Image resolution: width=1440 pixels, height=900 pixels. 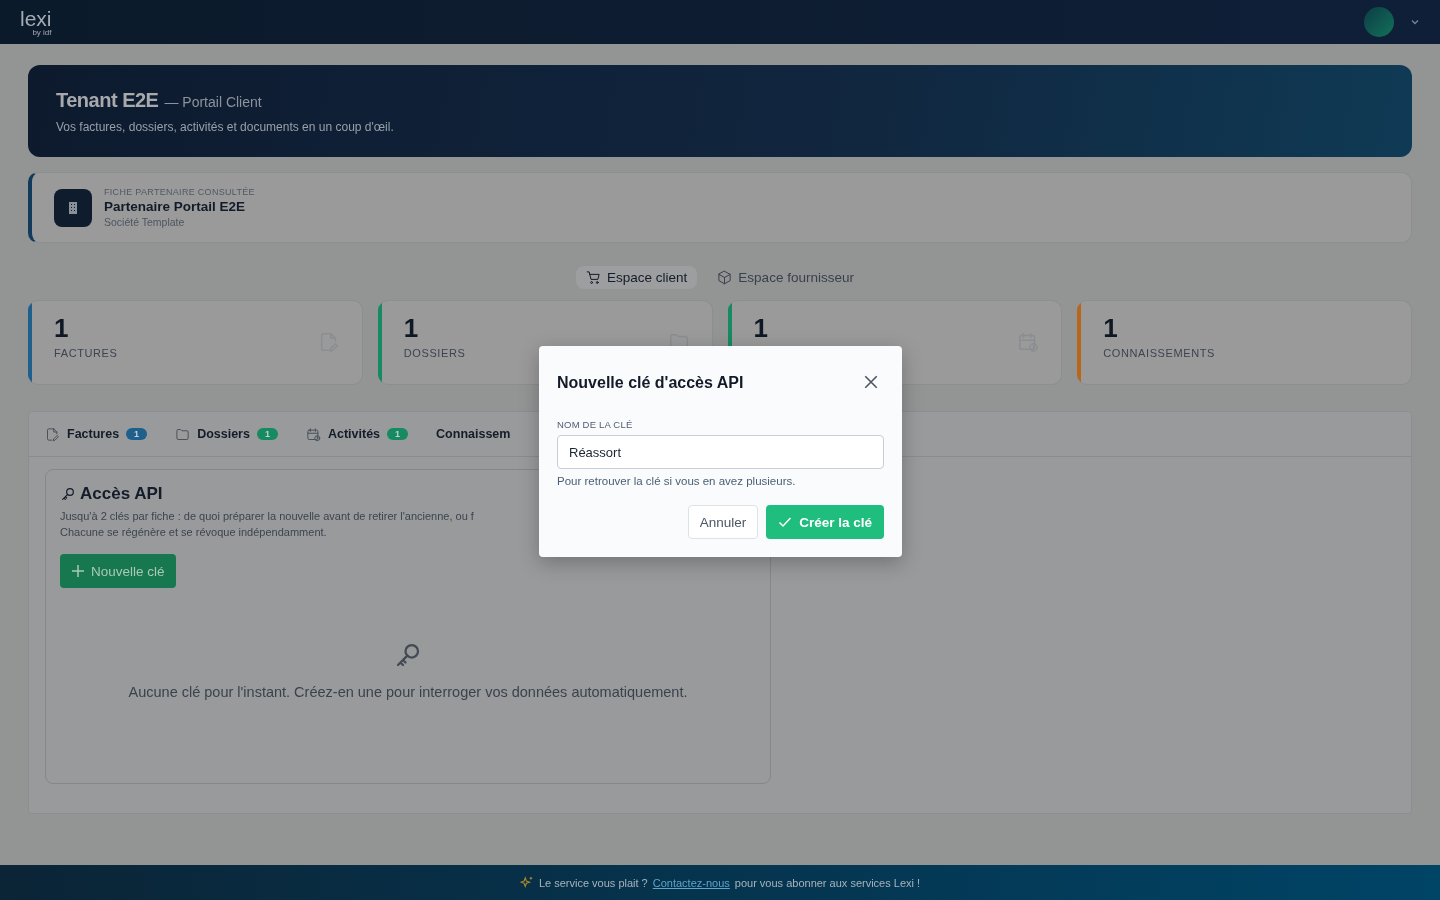 I want to click on space-tab: Espace client, so click(x=637, y=277).